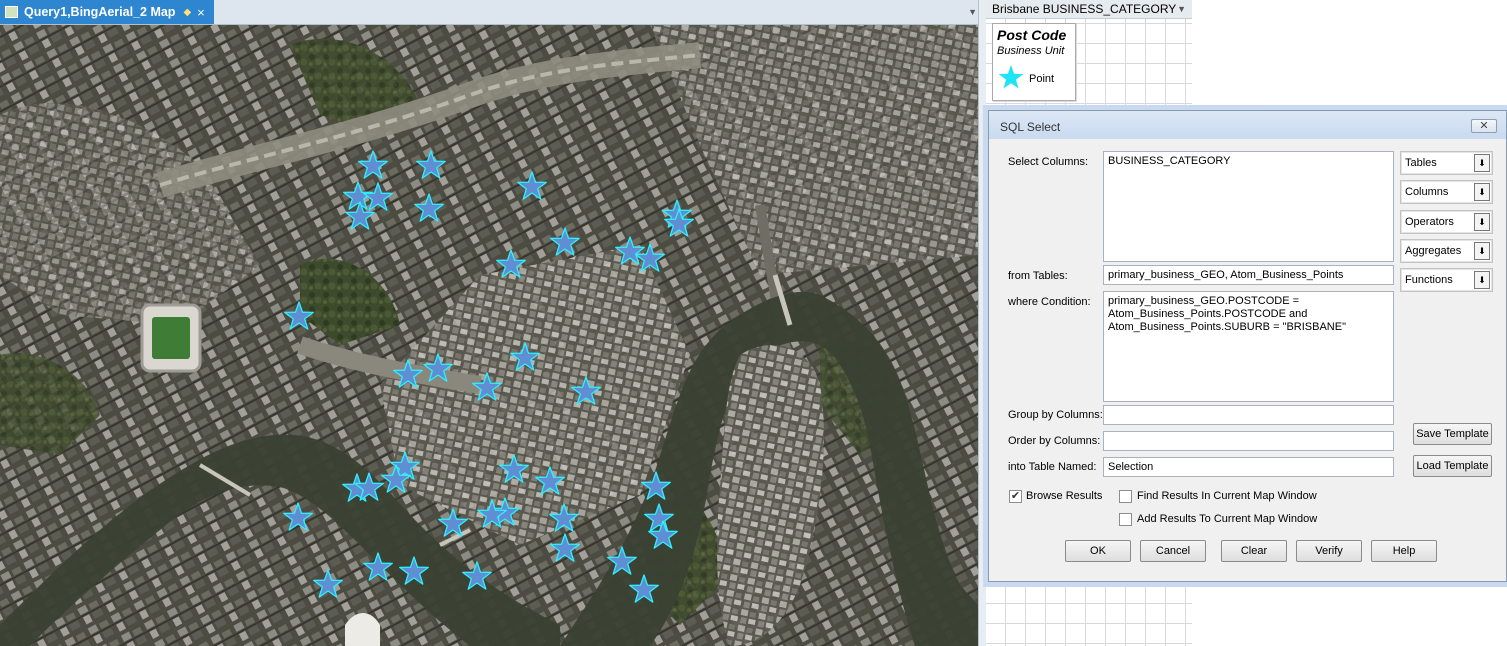  What do you see at coordinates (1038, 276) in the screenshot?
I see `from-tables-label: from Tables:` at bounding box center [1038, 276].